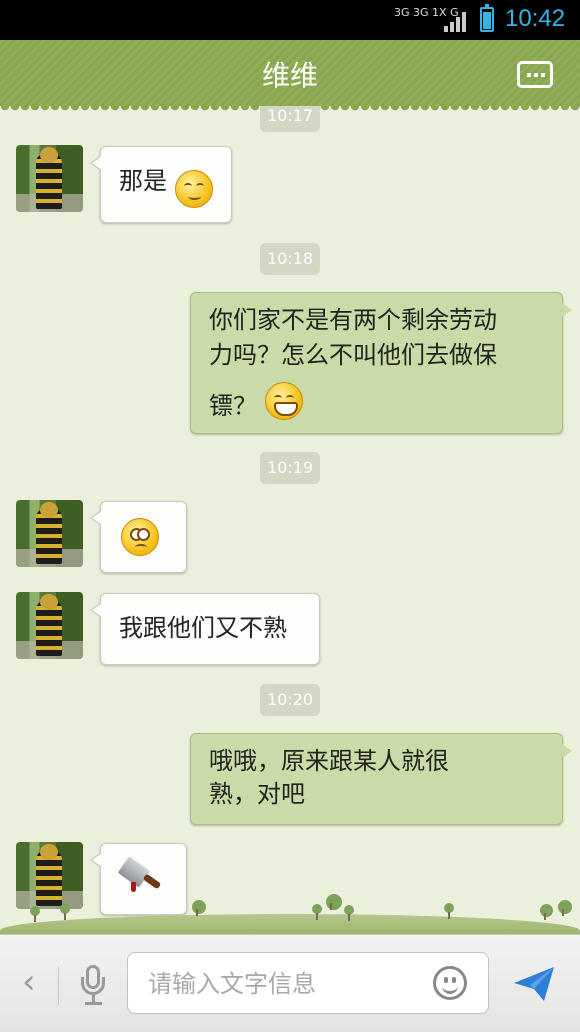 The image size is (580, 1032). I want to click on chat-title: 维维, so click(289, 75).